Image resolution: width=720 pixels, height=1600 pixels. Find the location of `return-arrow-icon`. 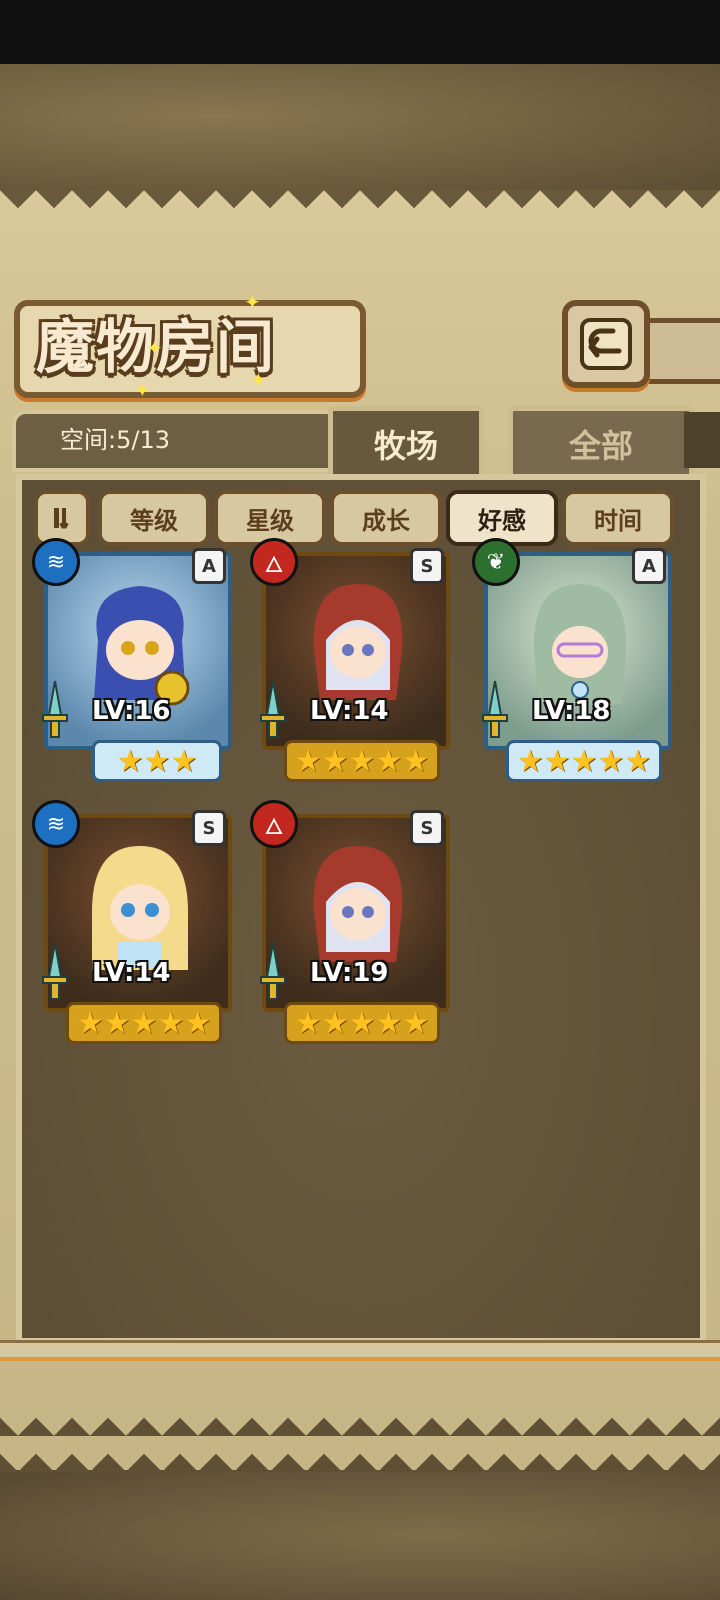

return-arrow-icon is located at coordinates (606, 344).